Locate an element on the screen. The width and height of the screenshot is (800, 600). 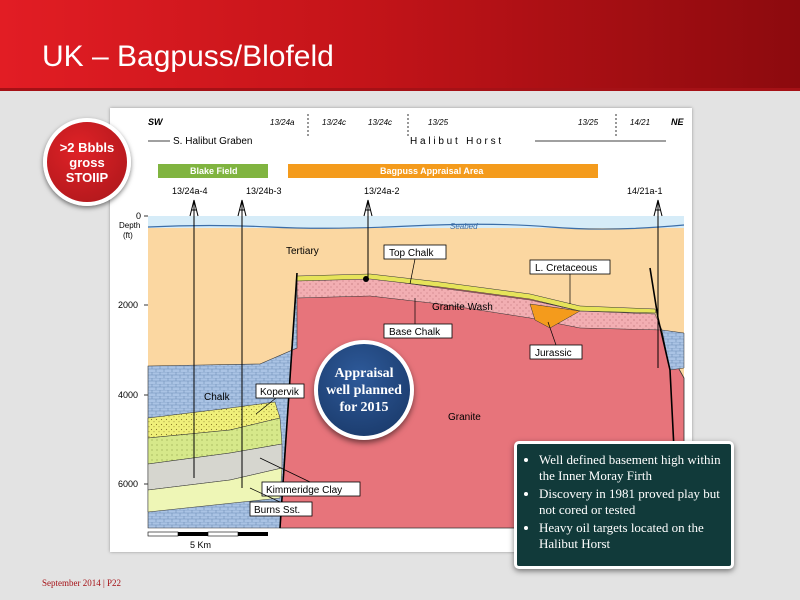
appraisal-badge: Appraisal well planned for 2015 is located at coordinates (364, 390).